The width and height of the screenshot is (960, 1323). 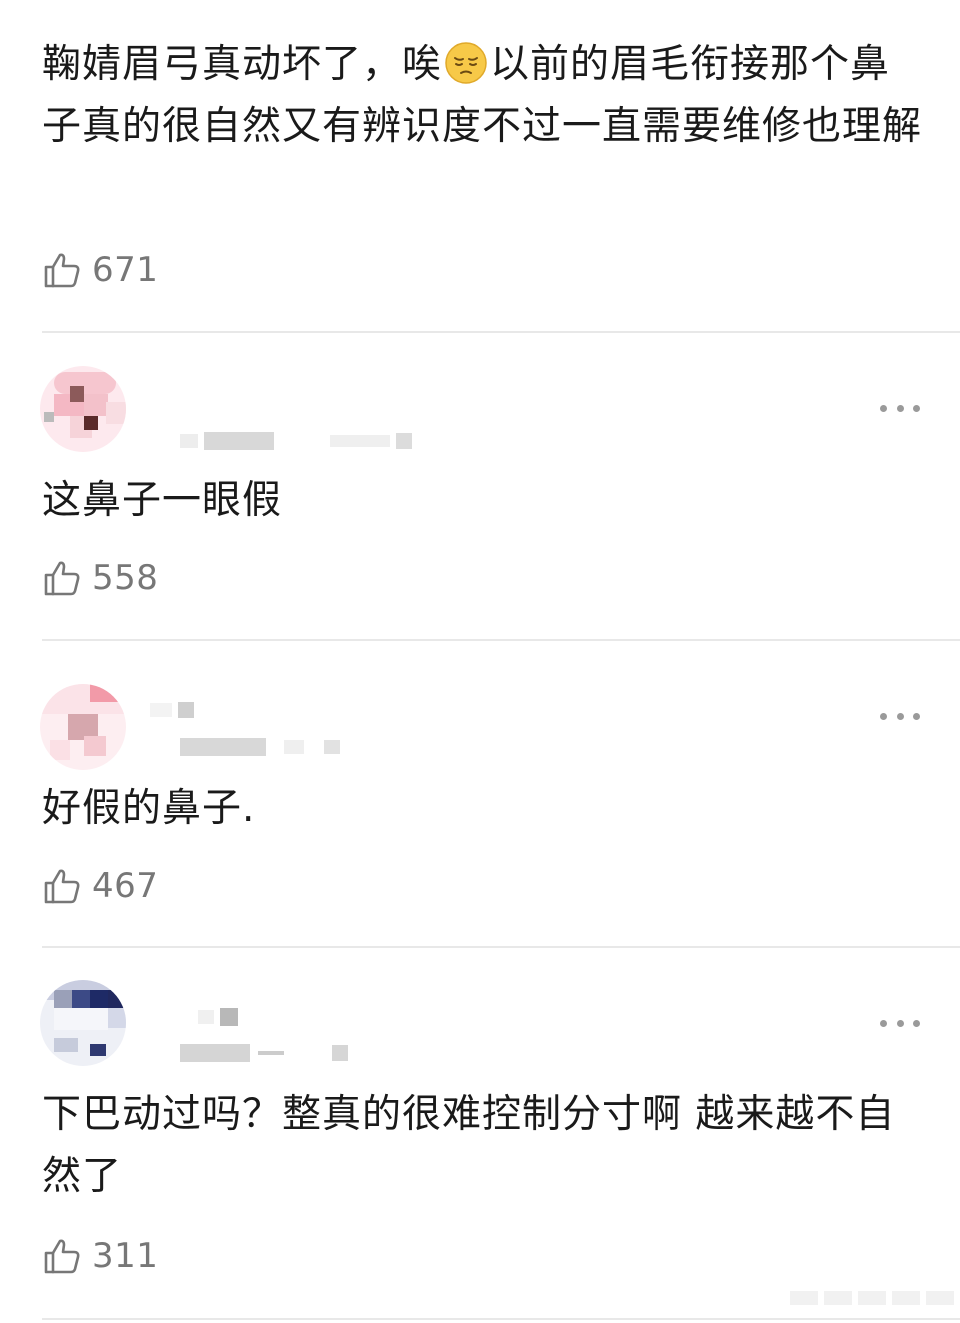 I want to click on like-button: 558, so click(x=100, y=578).